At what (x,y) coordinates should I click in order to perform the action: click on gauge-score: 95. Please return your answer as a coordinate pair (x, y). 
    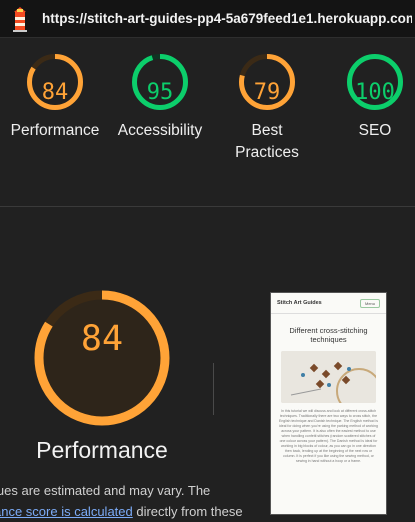
    Looking at the image, I should click on (160, 92).